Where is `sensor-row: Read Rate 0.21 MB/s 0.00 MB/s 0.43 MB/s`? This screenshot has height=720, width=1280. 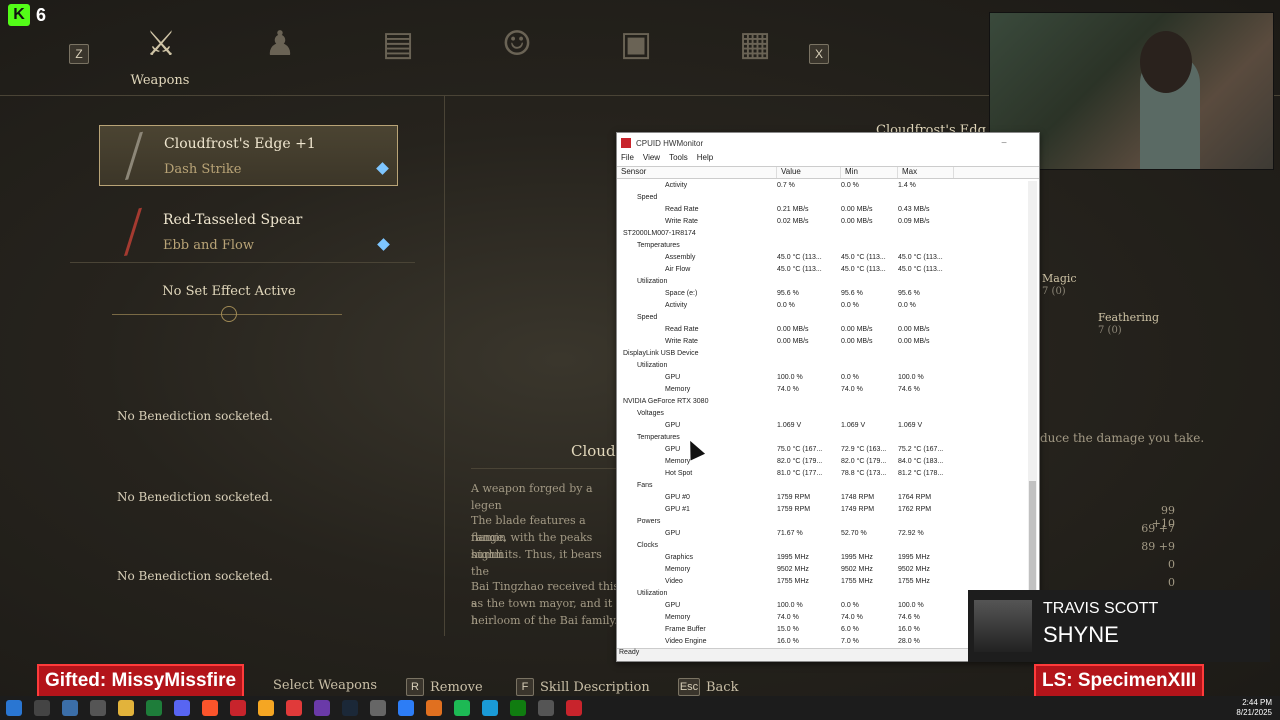
sensor-row: Read Rate 0.21 MB/s 0.00 MB/s 0.43 MB/s is located at coordinates (828, 209).